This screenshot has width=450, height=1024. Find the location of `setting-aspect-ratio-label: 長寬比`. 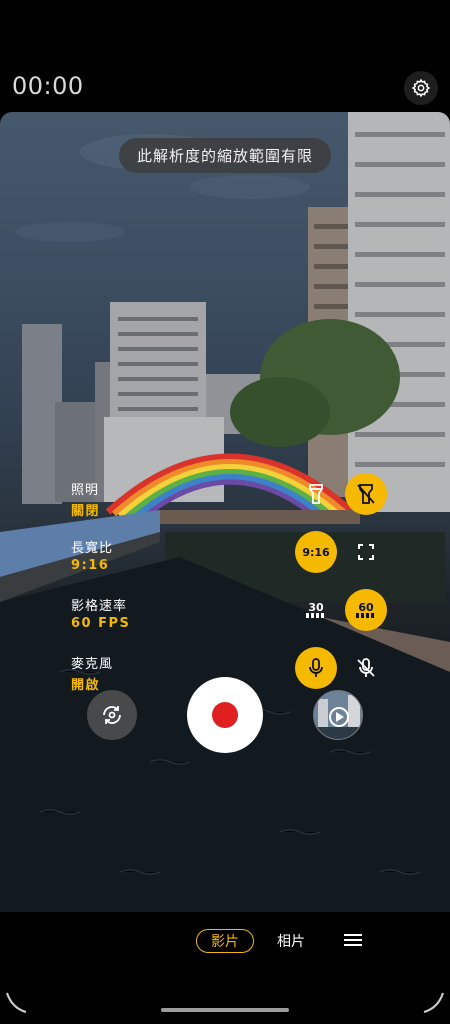

setting-aspect-ratio-label: 長寬比 is located at coordinates (92, 548).